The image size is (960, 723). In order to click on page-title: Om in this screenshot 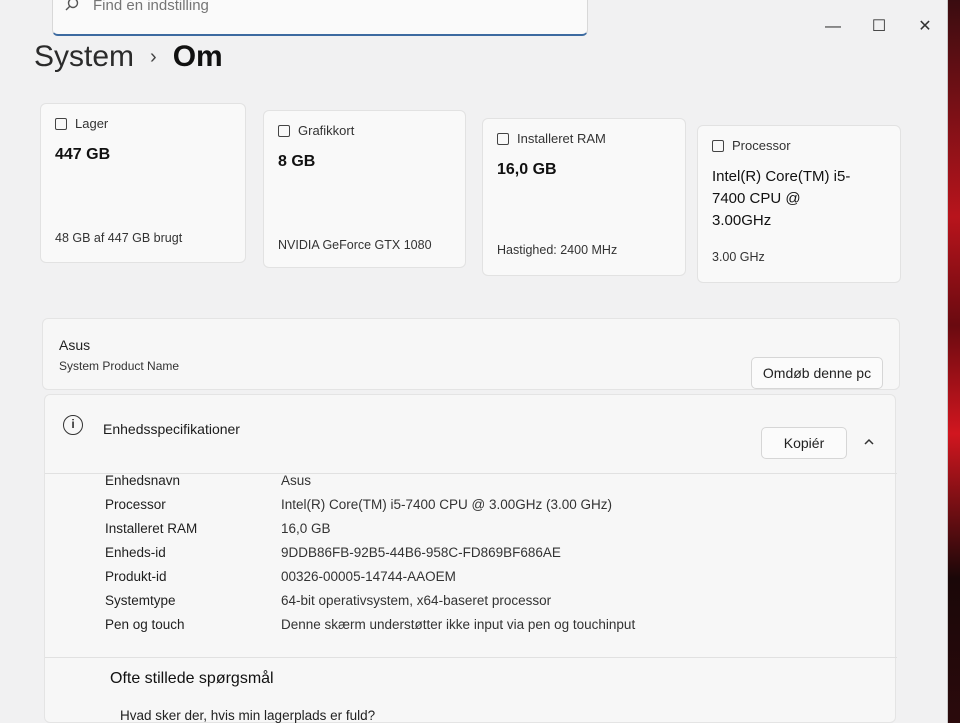, I will do `click(197, 56)`.